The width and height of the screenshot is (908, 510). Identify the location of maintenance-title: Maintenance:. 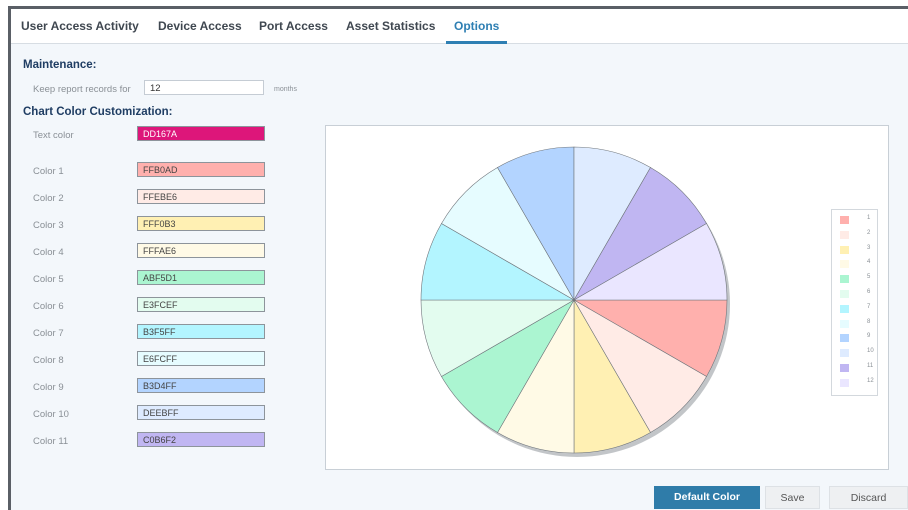
(60, 65).